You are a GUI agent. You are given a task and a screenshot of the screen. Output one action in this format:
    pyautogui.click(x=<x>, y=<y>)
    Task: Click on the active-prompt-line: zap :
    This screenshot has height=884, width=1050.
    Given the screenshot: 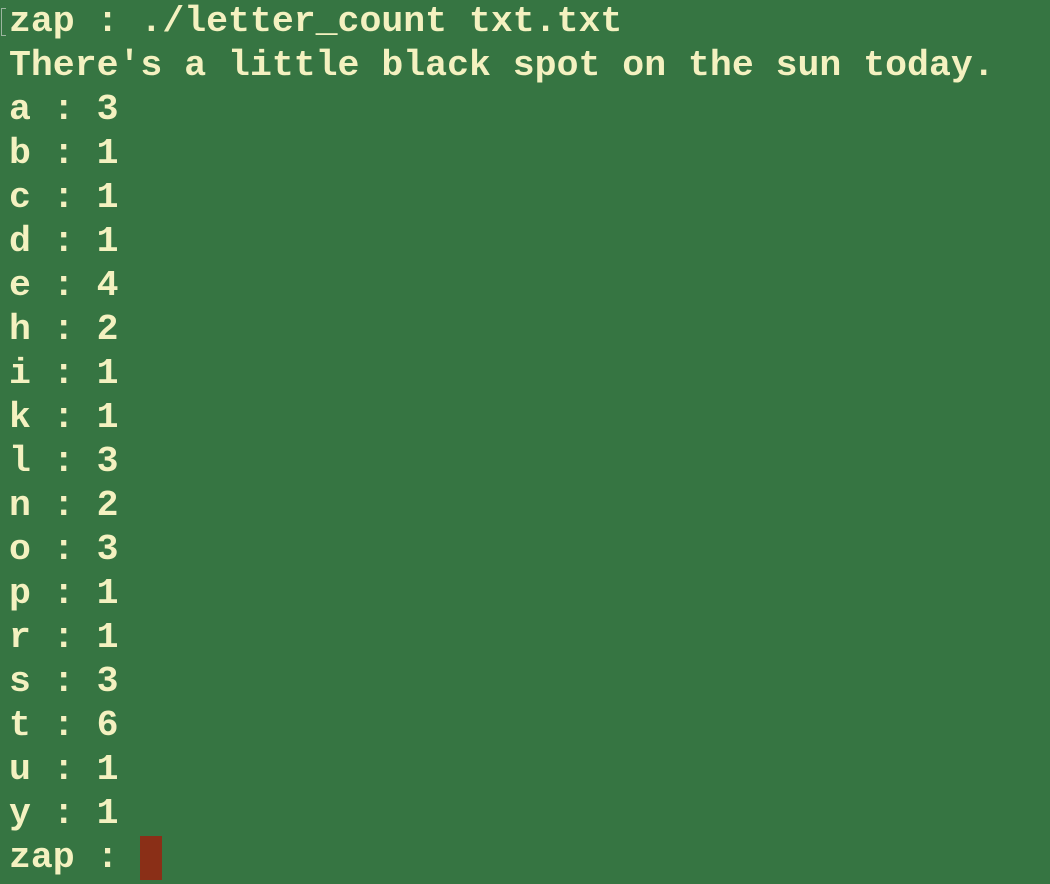 What is the action you would take?
    pyautogui.click(x=529, y=858)
    